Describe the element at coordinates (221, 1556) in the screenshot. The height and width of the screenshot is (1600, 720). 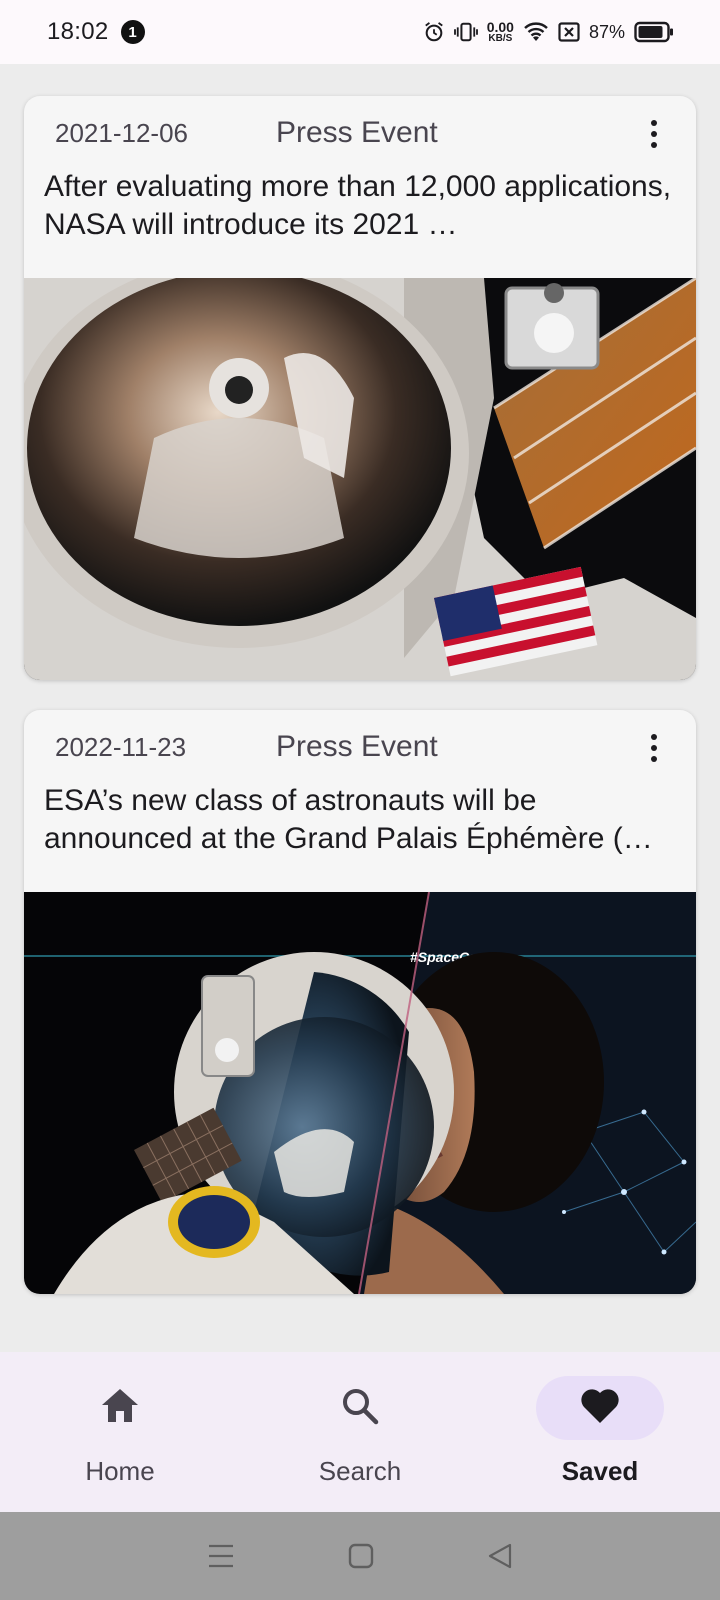
I see `recent-apps-icon` at that location.